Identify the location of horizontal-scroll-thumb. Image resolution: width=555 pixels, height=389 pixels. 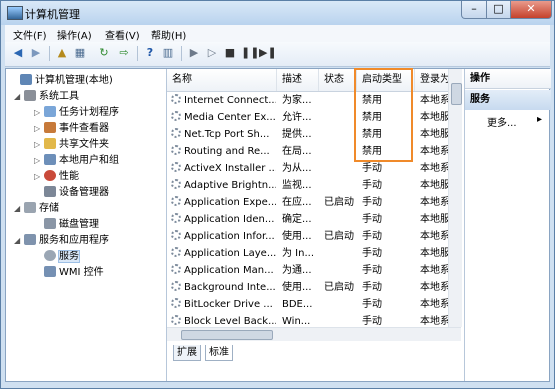
(227, 335).